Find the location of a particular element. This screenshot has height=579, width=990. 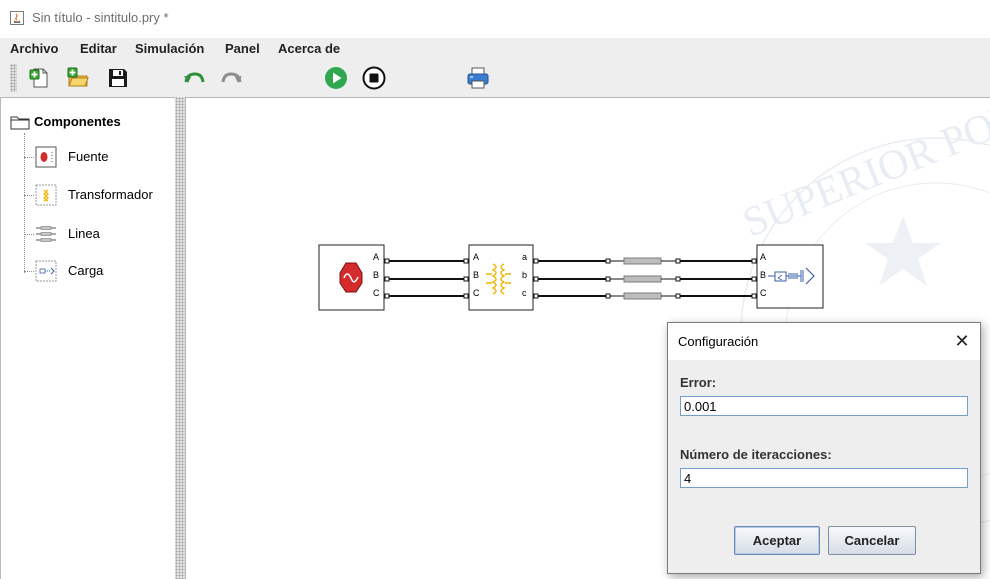

menu-panel: Panel is located at coordinates (242, 48).